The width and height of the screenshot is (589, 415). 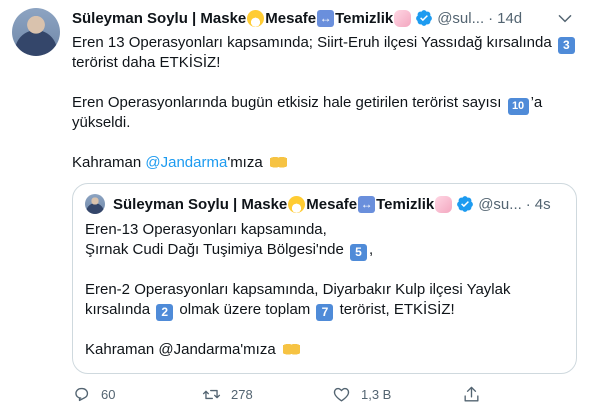 I want to click on text-segment: terörist, ETKİSİZ!, so click(x=397, y=309).